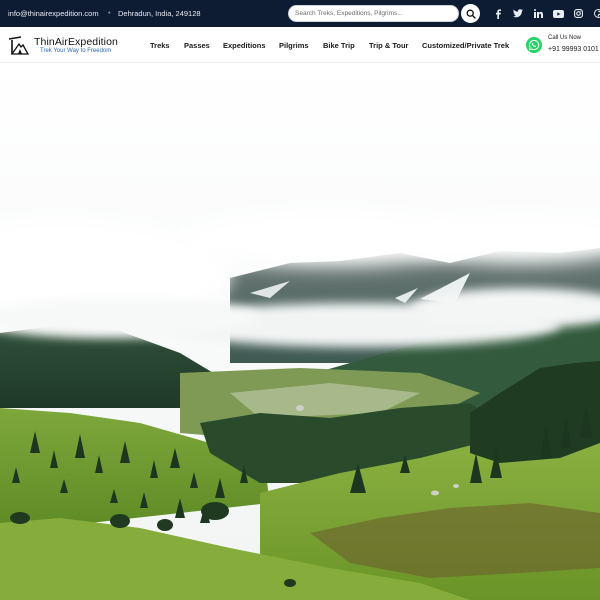 This screenshot has width=600, height=600. I want to click on whatsapp-icon, so click(534, 45).